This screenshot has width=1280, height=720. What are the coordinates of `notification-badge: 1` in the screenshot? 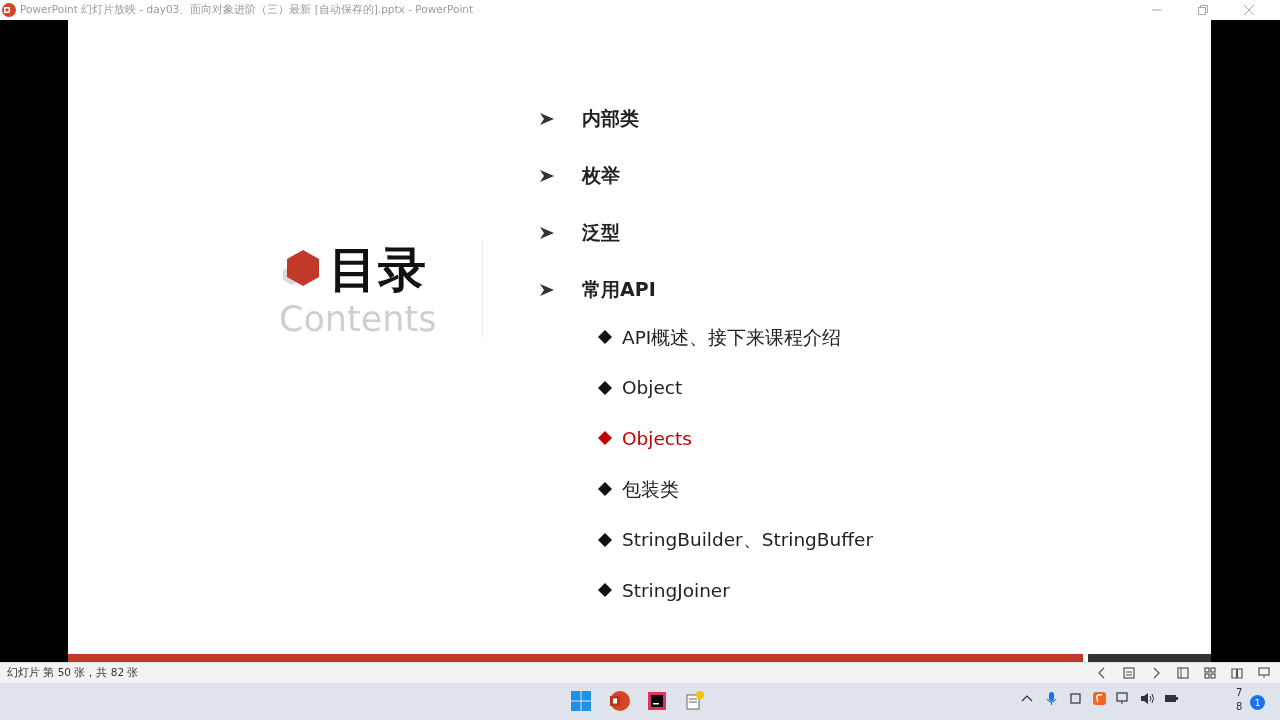 It's located at (1257, 702).